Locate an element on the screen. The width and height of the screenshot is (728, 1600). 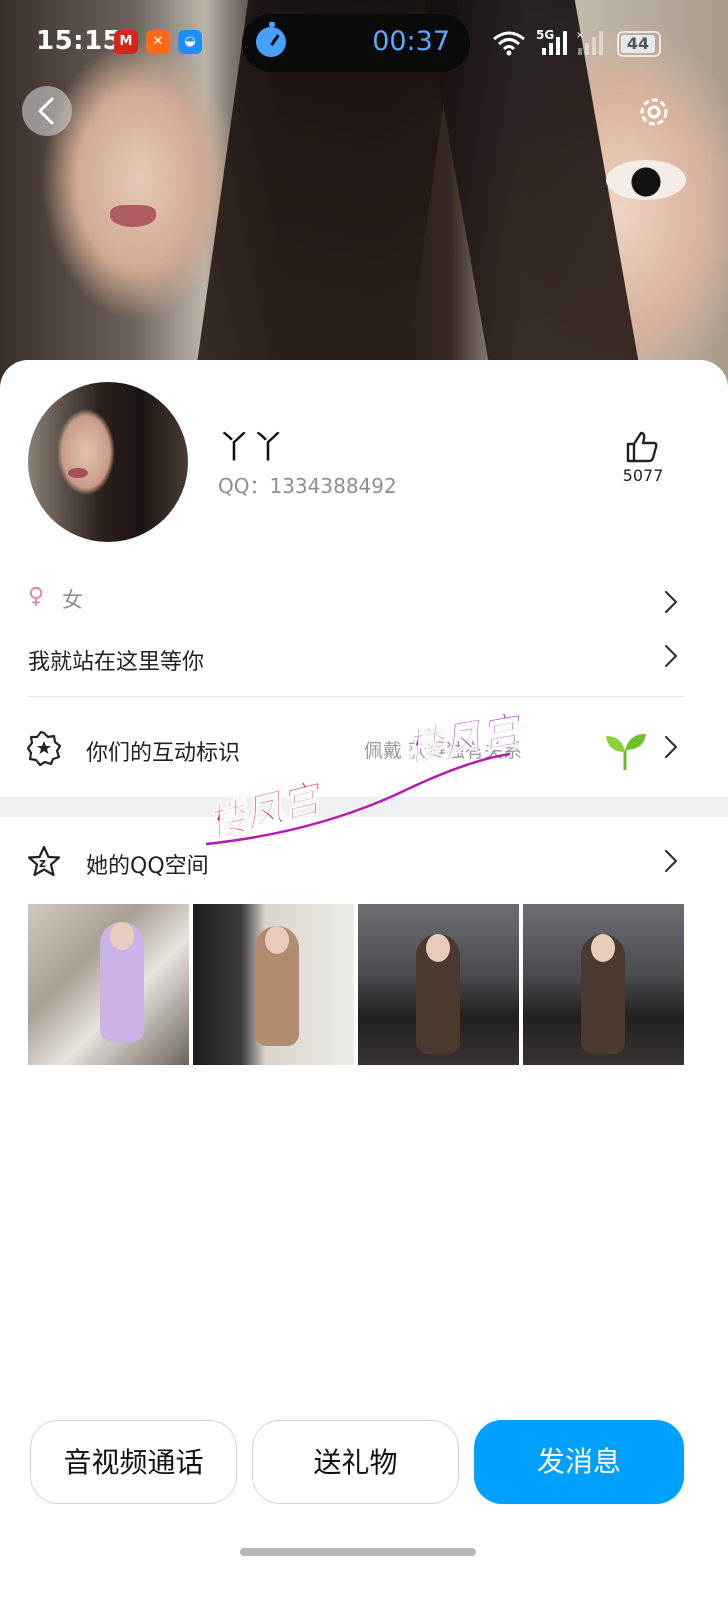
badge-star-icon is located at coordinates (44, 748).